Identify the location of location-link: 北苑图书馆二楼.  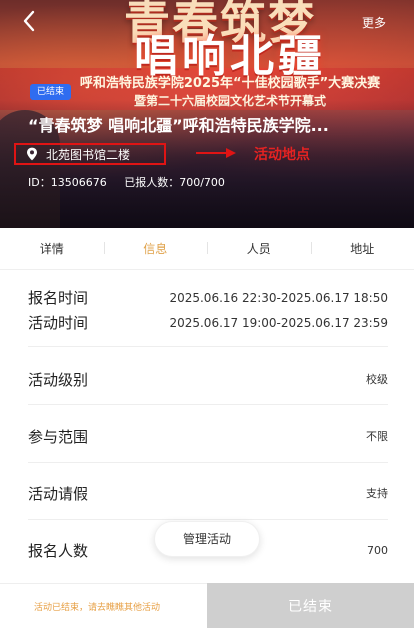
(90, 154).